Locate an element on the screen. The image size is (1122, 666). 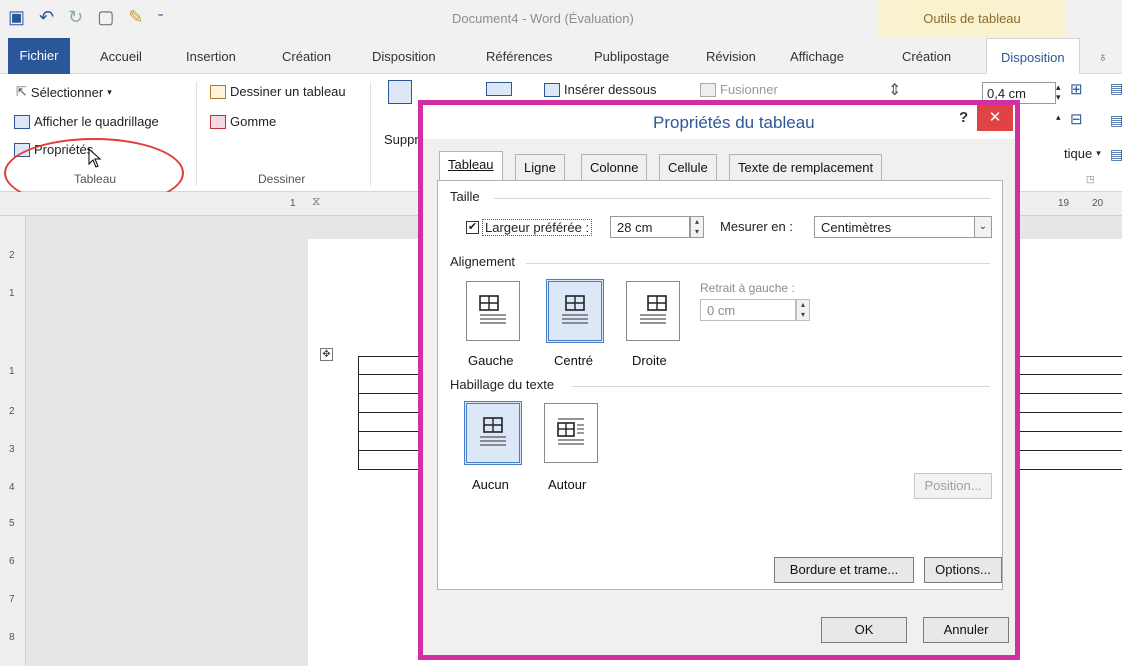
vertical-ruler: 2 1 1 2 3 4 5 6 7 8 is located at coordinates (13, 441).